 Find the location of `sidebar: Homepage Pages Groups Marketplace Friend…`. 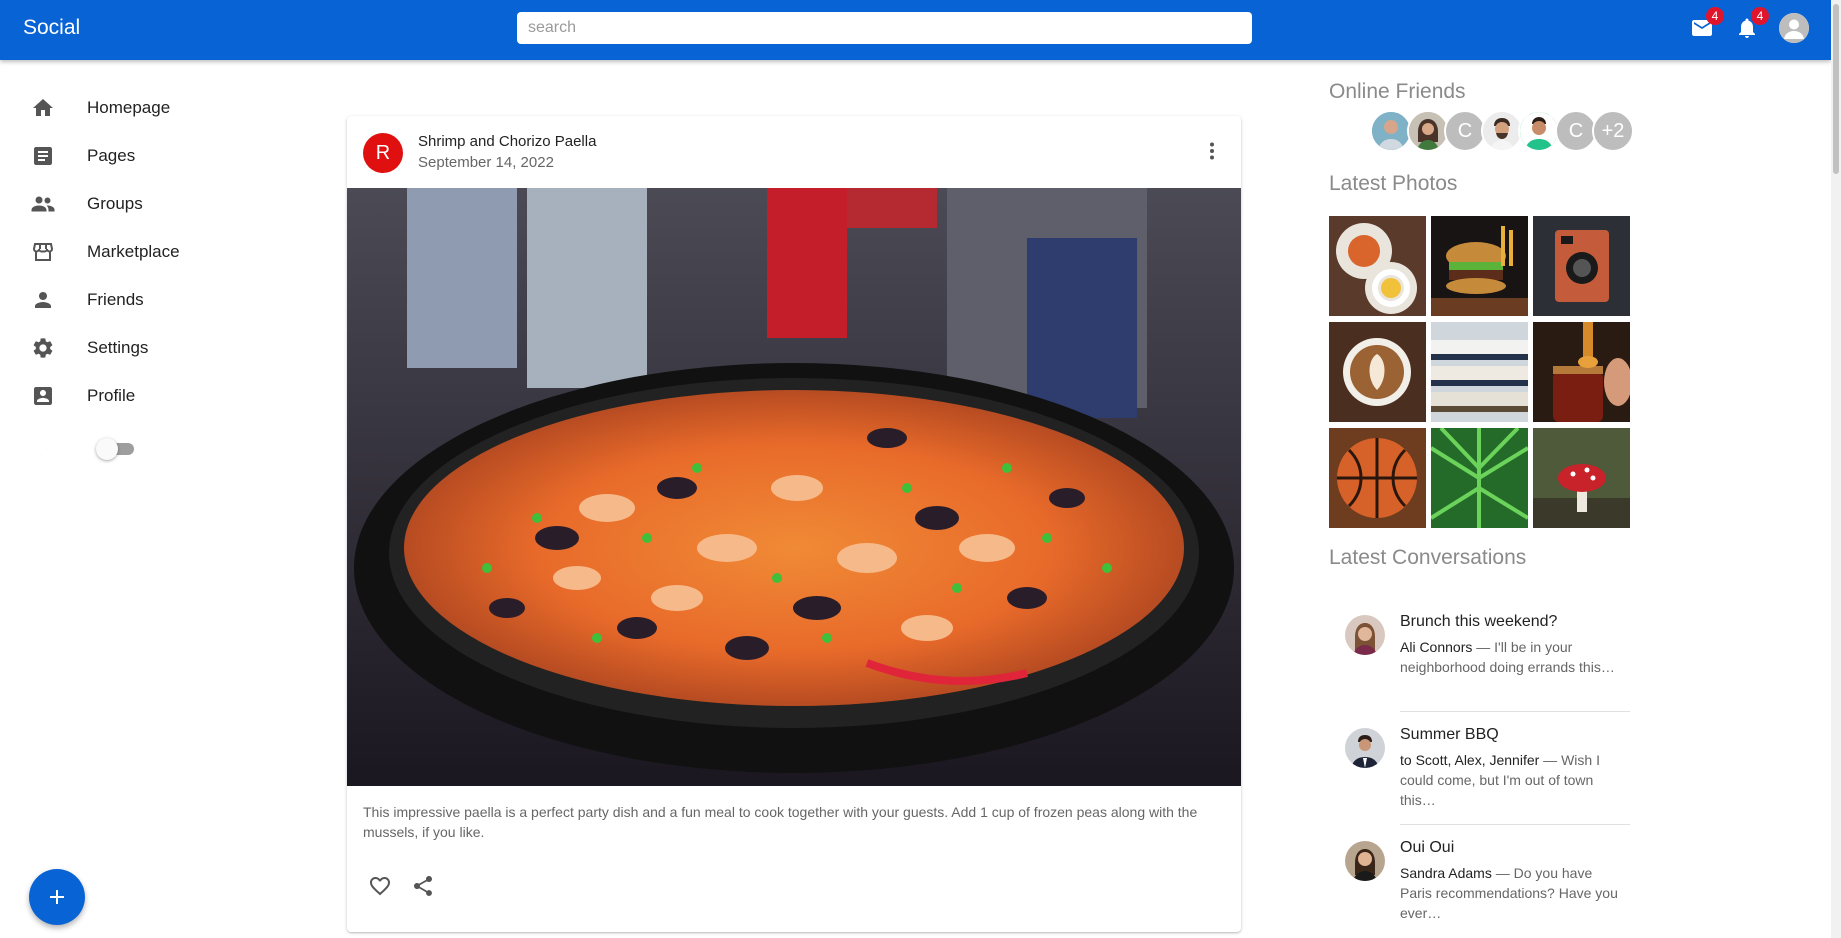

sidebar: Homepage Pages Groups Marketplace Friend… is located at coordinates (140, 280).